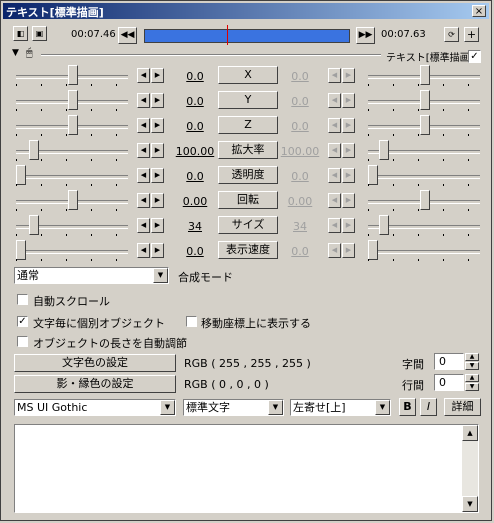 The image size is (494, 523). Describe the element at coordinates (365, 35) in the screenshot. I see `skip-forward-button: ▶▶` at that location.